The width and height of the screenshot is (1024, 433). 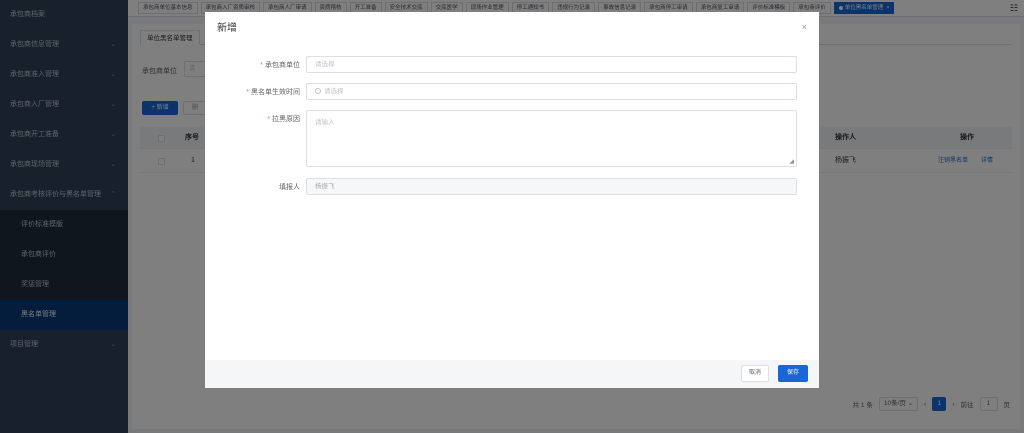 What do you see at coordinates (252, 65) in the screenshot?
I see `unit-field-label: * 承包商单位` at bounding box center [252, 65].